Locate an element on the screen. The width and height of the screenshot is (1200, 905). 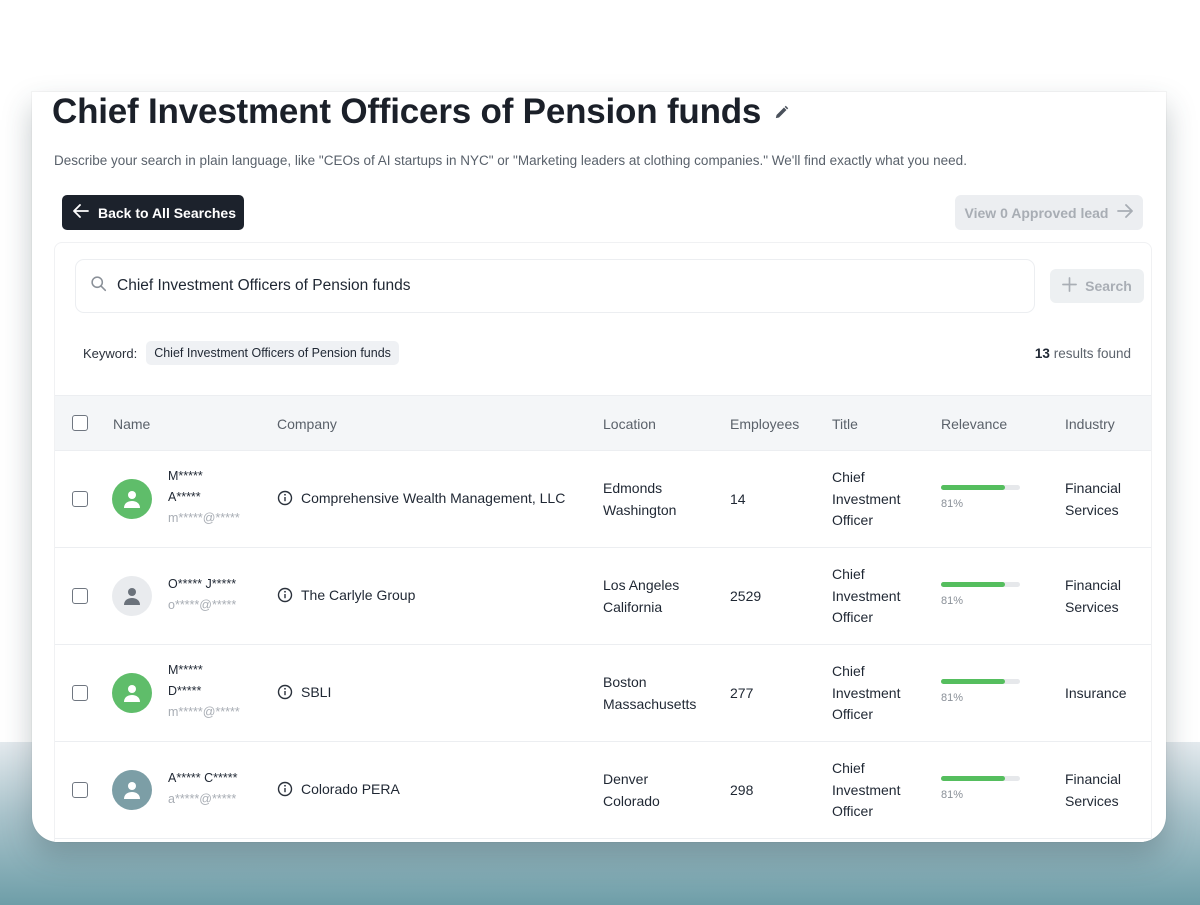
contact-name: M***** A***** m*****@***** is located at coordinates (204, 497).